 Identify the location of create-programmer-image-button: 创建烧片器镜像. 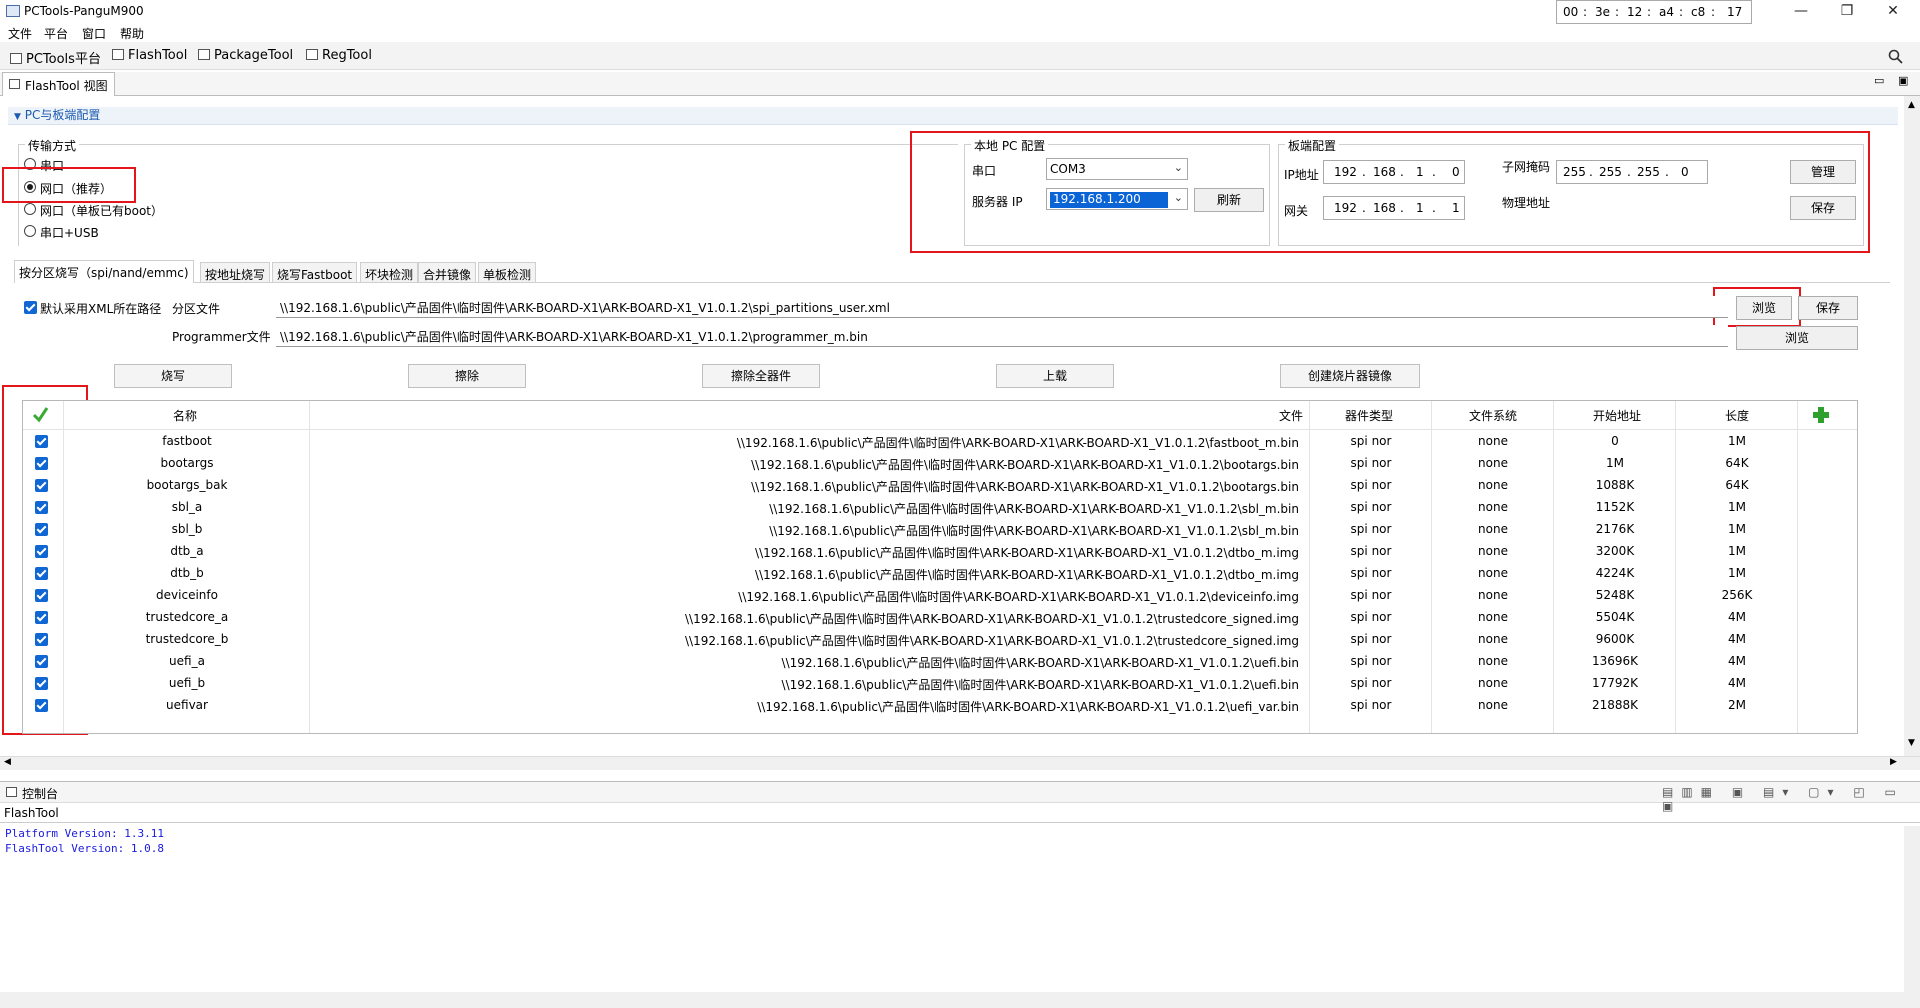
(1350, 376).